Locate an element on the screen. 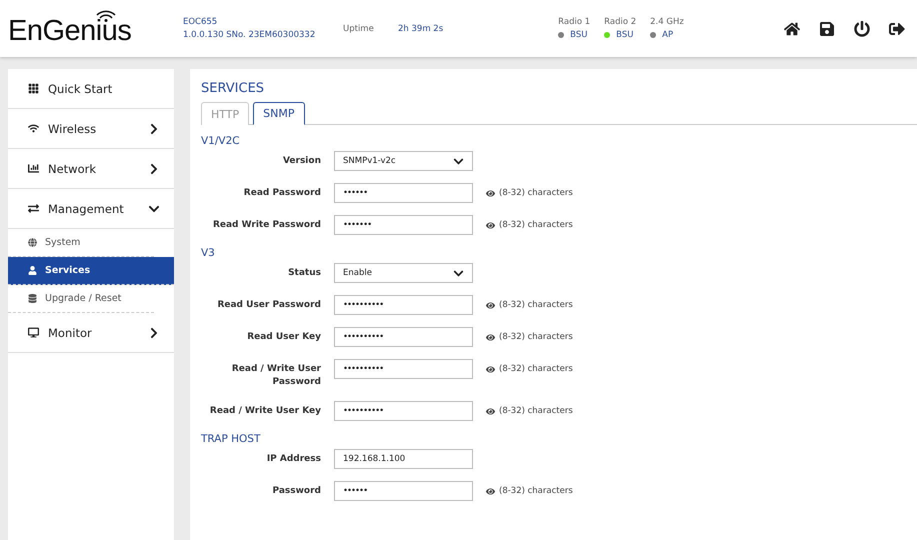 This screenshot has height=540, width=917. globe-icon is located at coordinates (32, 242).